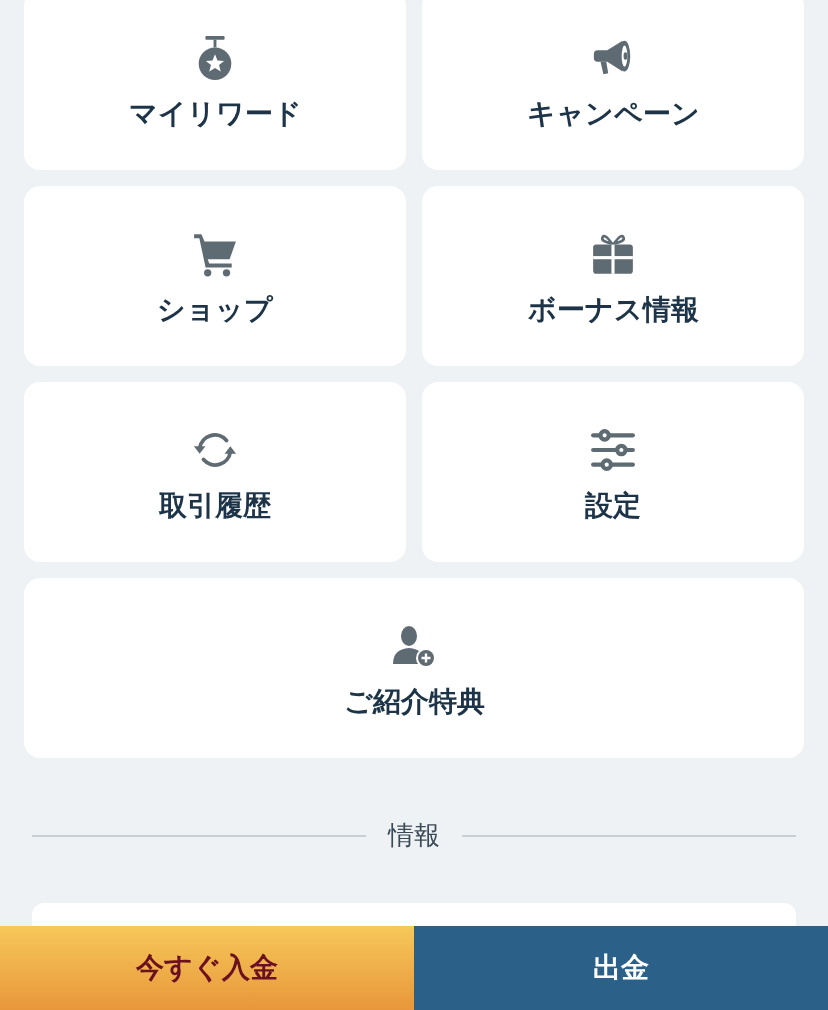 The width and height of the screenshot is (828, 1010). I want to click on menu-tile: ボーナス情報, so click(613, 276).